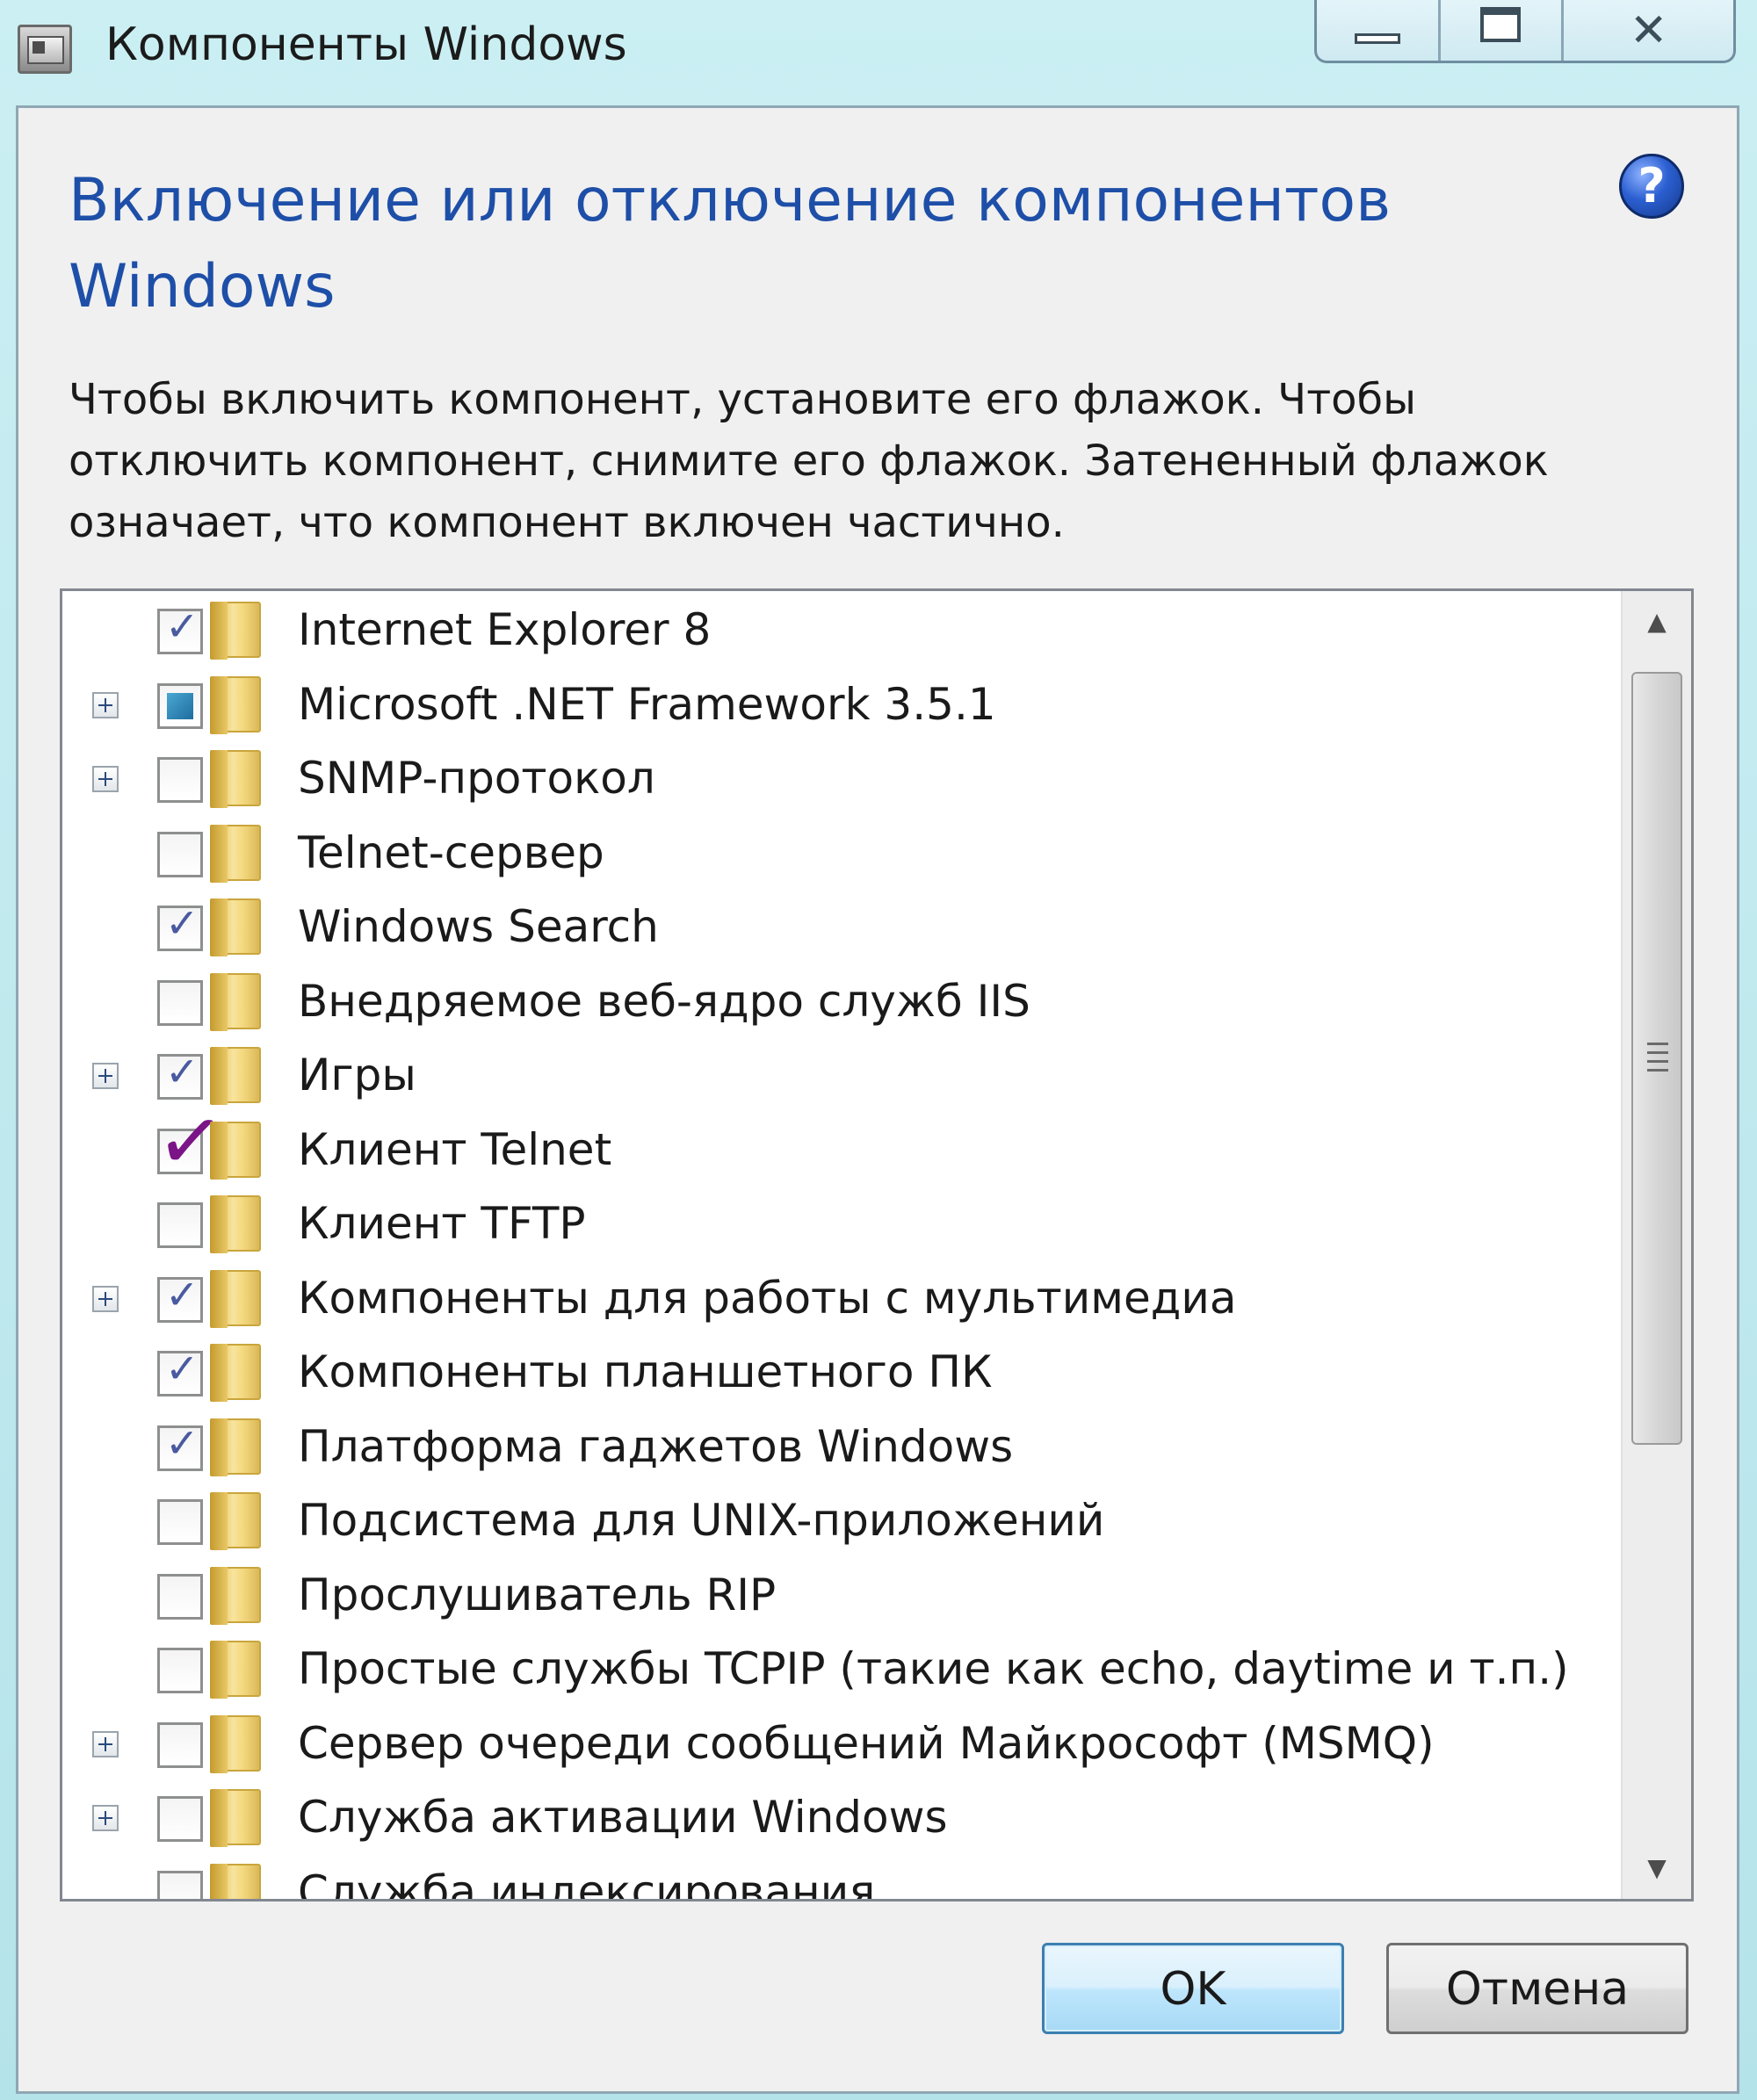  Describe the element at coordinates (656, 1446) in the screenshot. I see `feature-label: Платформа гаджетов Windows` at that location.